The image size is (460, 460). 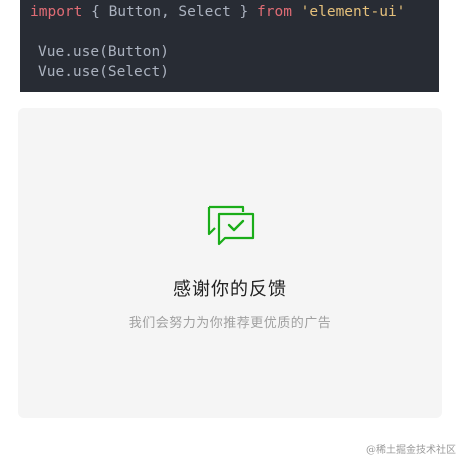 I want to click on code-module-string: 'element-ui', so click(x=348, y=12).